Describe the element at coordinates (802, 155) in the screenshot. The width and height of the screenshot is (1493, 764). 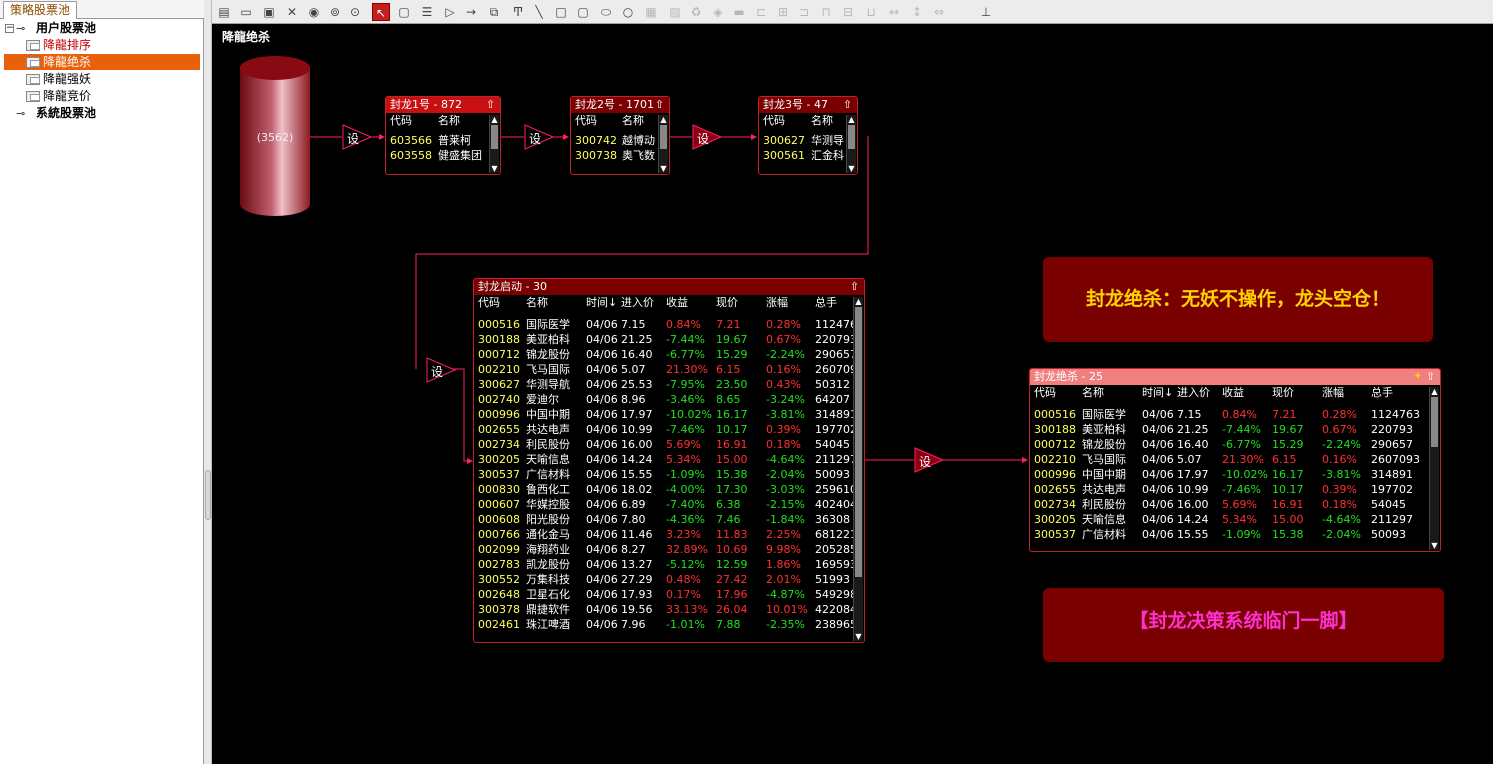
I see `table-row: 300561 汇金科` at that location.